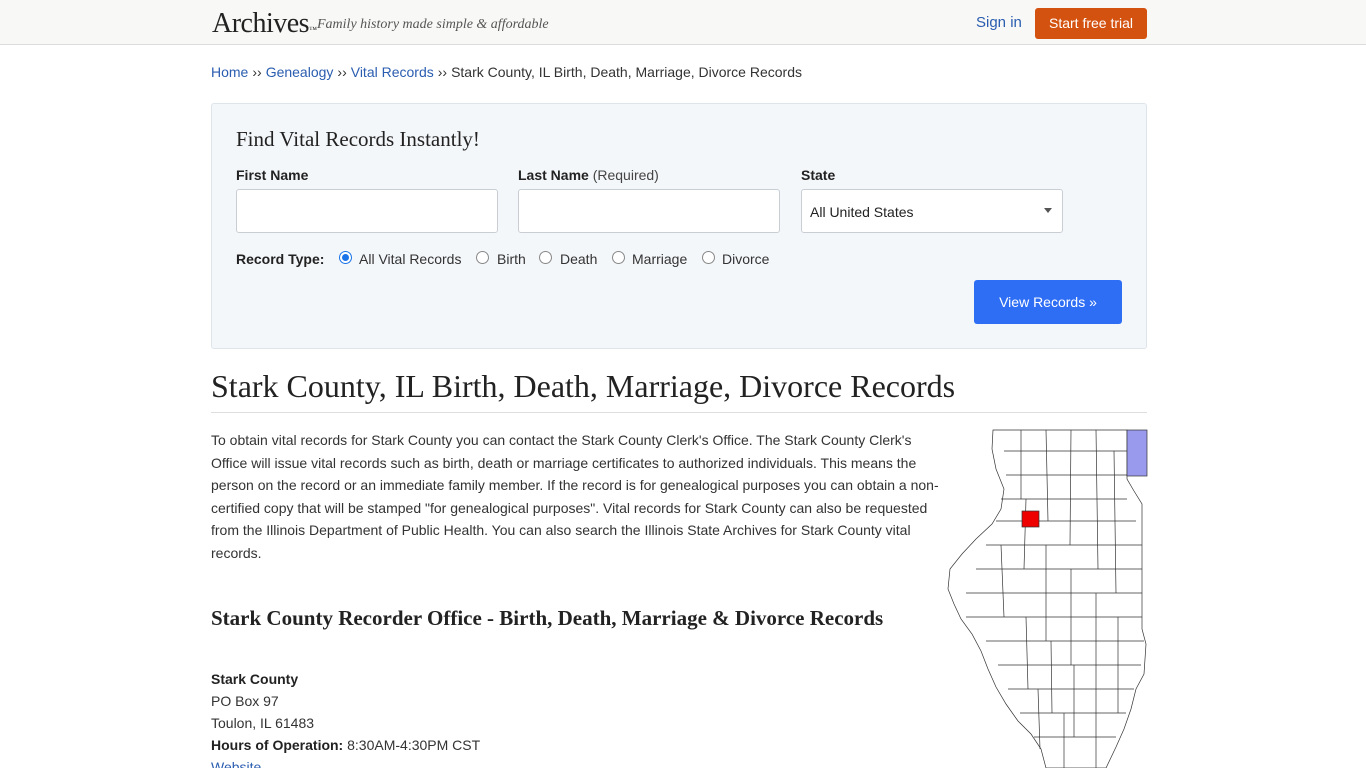  I want to click on illinois-county-map, so click(1047, 598).